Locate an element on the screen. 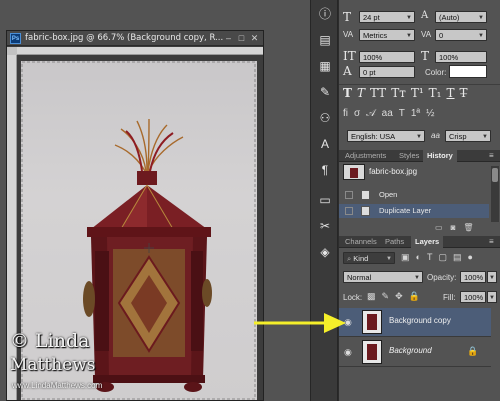 The image size is (500, 401). fill-field: 100% is located at coordinates (473, 297).